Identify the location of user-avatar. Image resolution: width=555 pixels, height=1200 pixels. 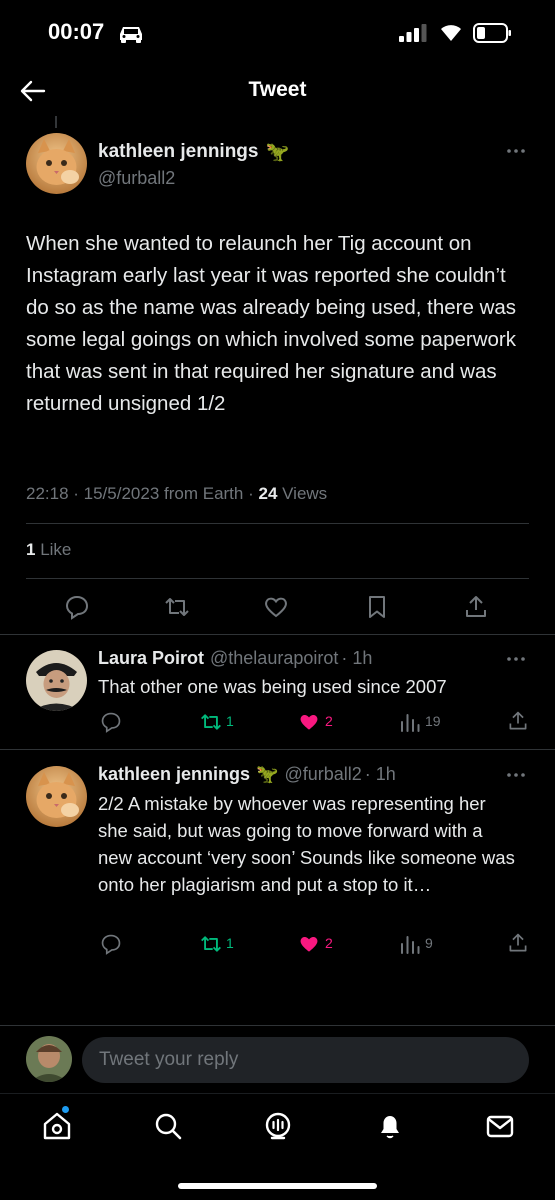
(49, 1059).